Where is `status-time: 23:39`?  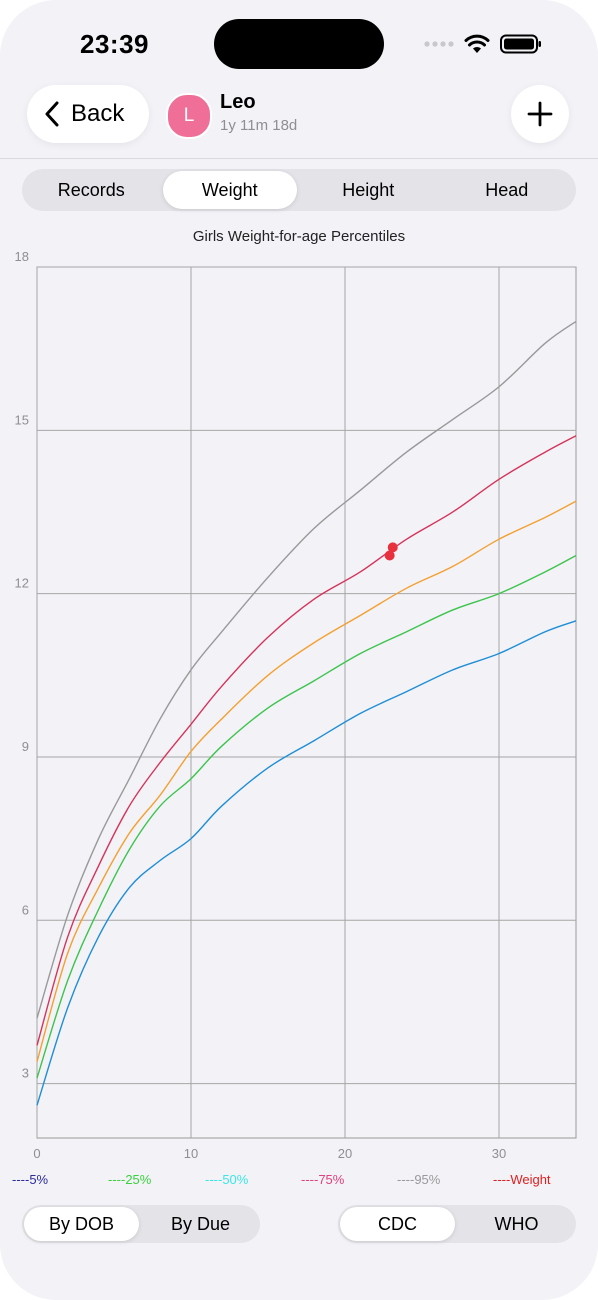 status-time: 23:39 is located at coordinates (114, 44).